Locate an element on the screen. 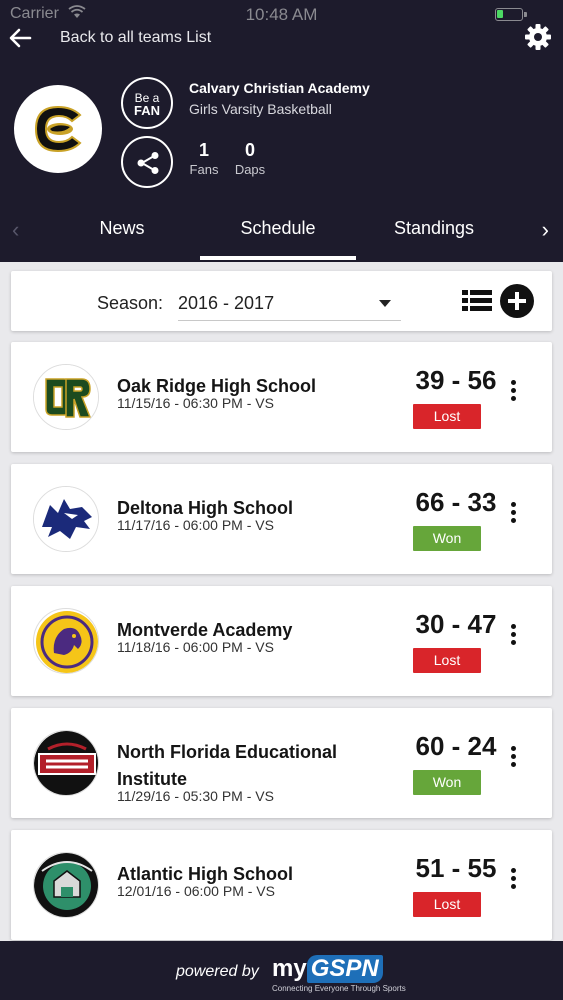 The height and width of the screenshot is (1000, 563). add-game-icon is located at coordinates (517, 301).